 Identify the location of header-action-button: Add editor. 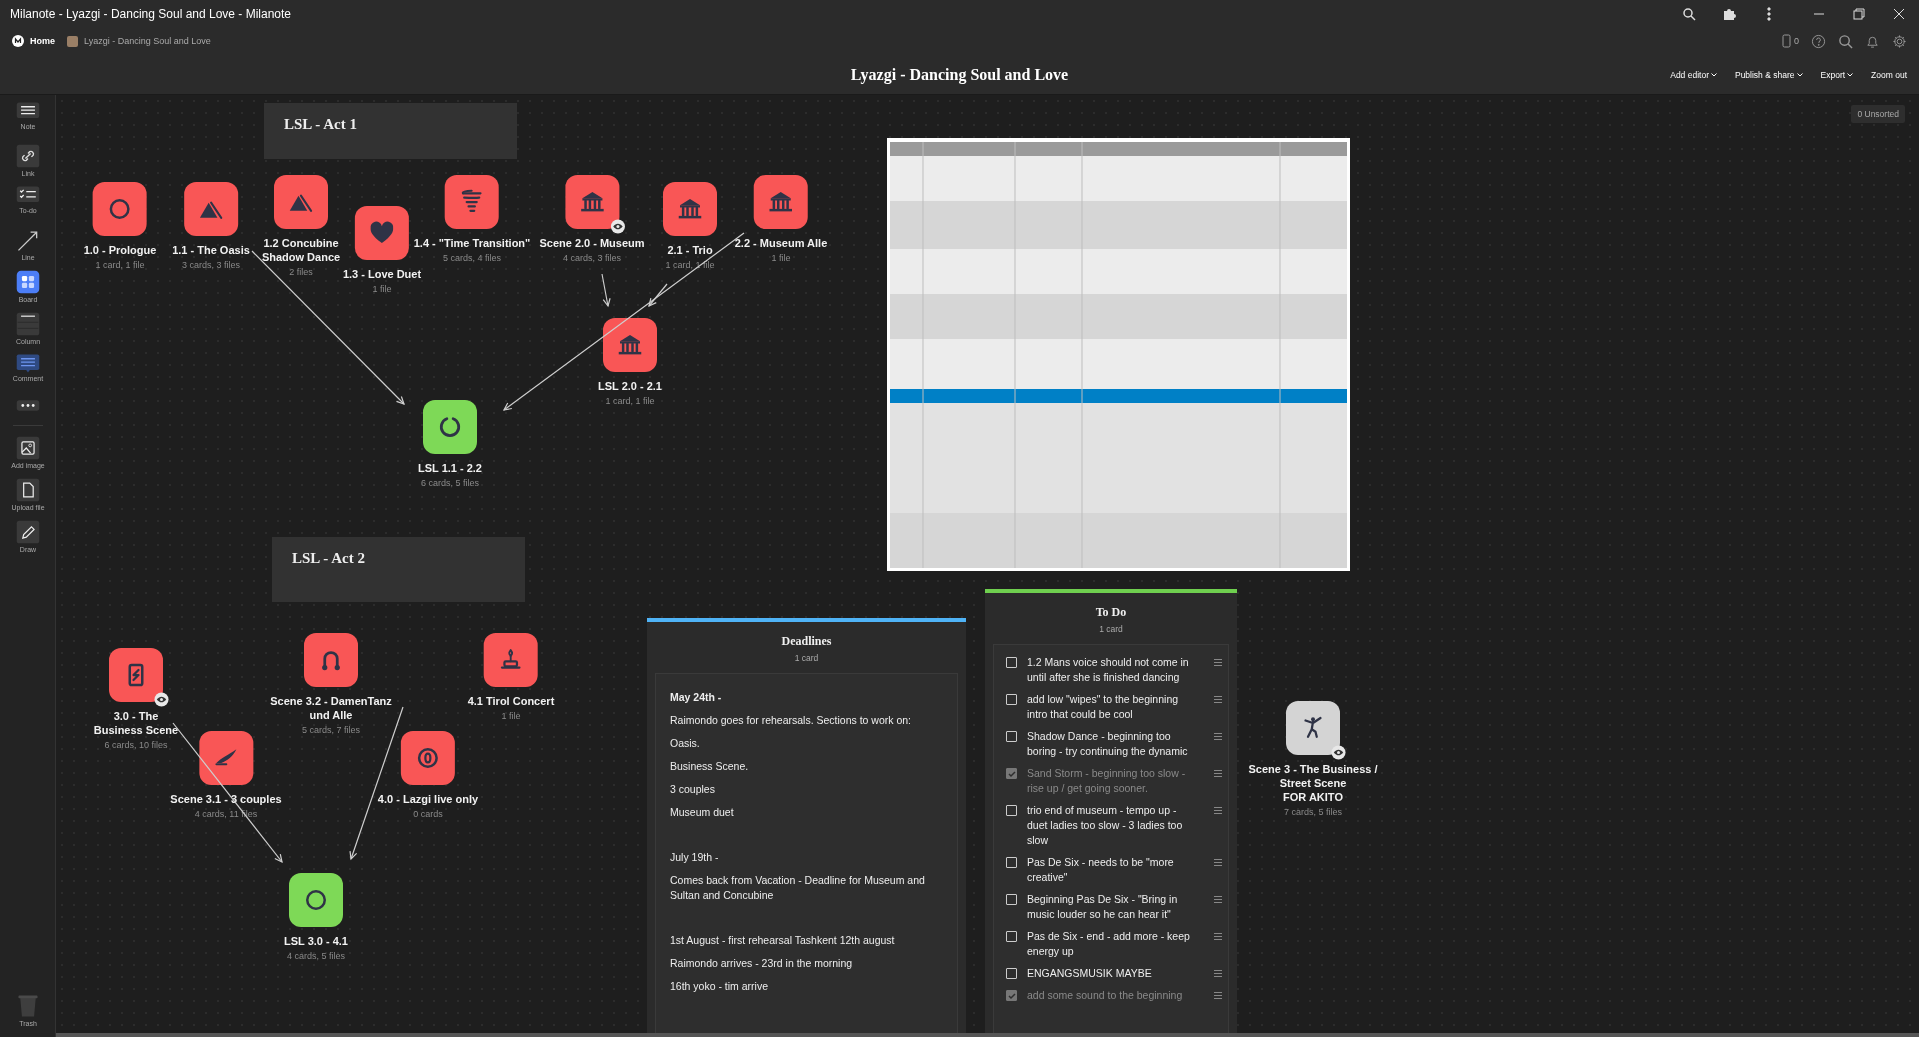
(1693, 74).